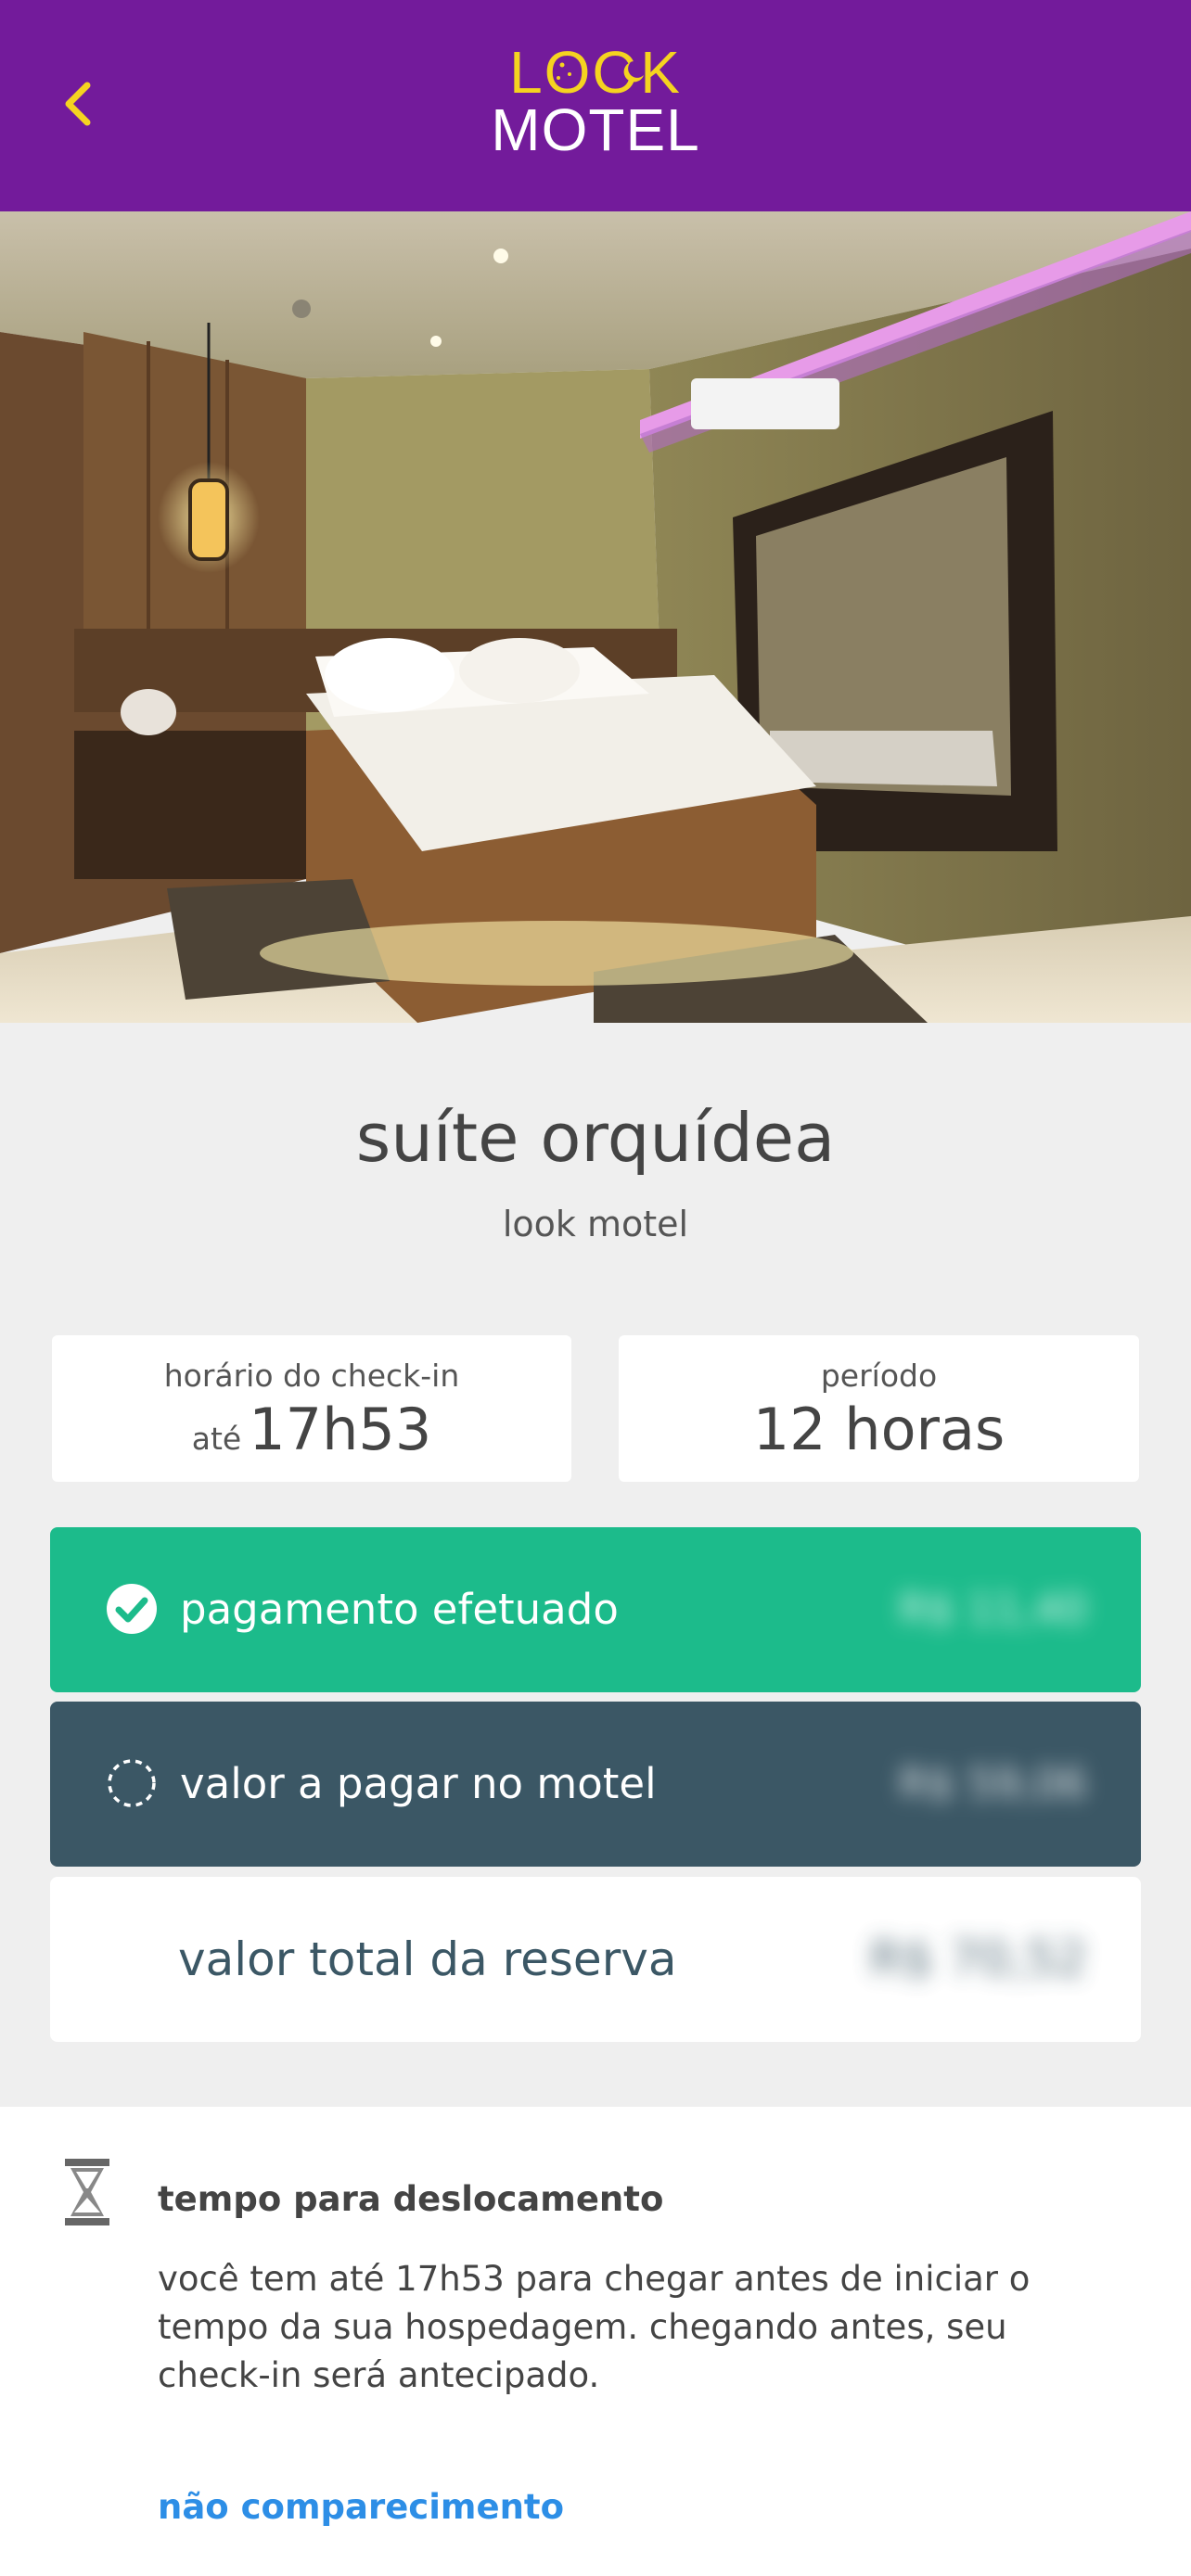 This screenshot has width=1191, height=2576. Describe the element at coordinates (418, 1783) in the screenshot. I see `payment-due-label: valor a pagar no motel` at that location.